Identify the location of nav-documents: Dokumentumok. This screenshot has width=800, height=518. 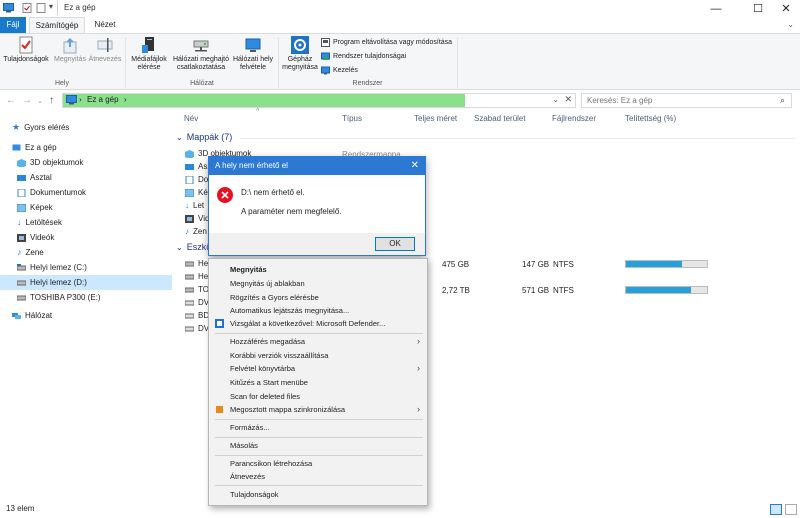
(86, 192).